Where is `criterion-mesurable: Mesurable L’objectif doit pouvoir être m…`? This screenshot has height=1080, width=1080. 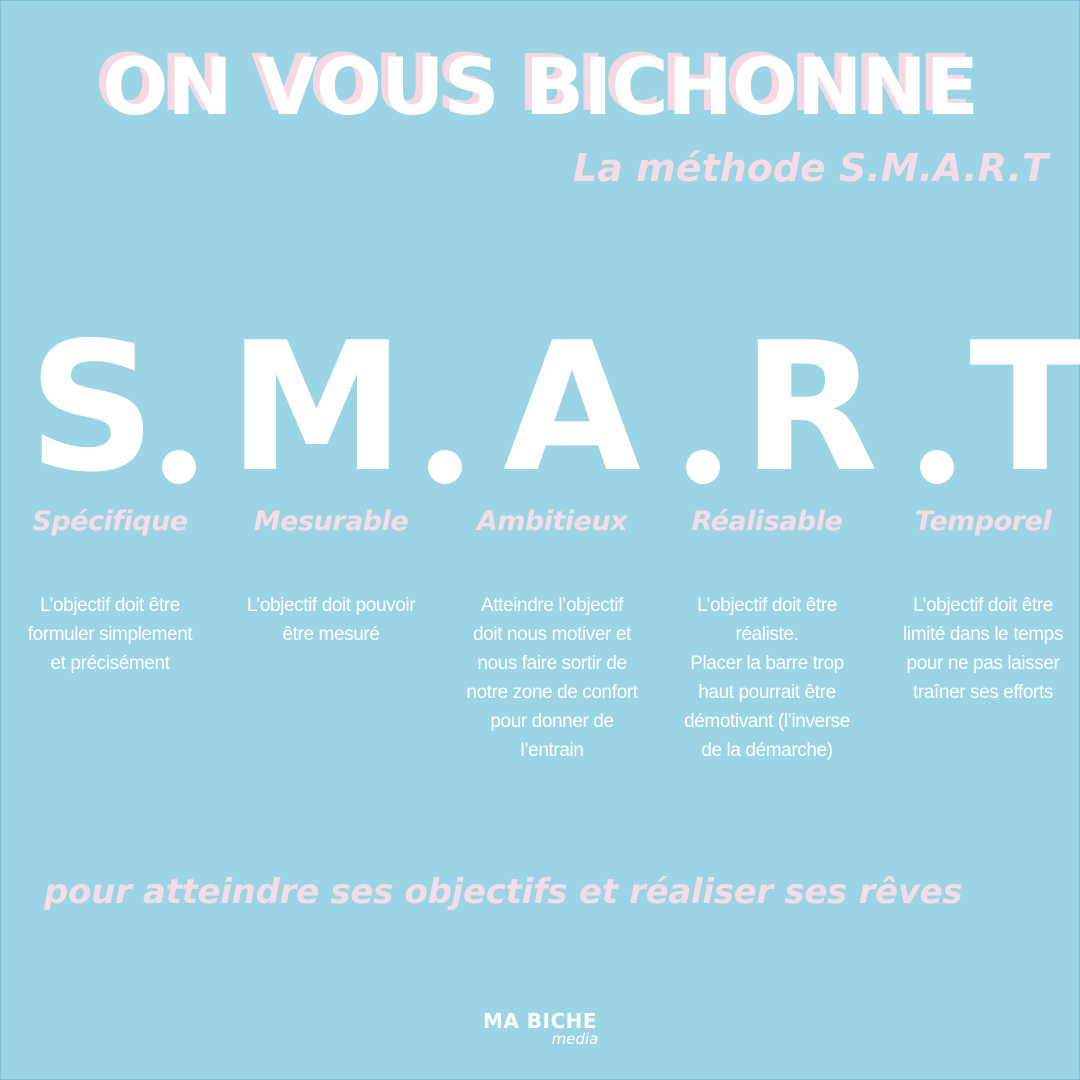
criterion-mesurable: Mesurable L’objectif doit pouvoir être m… is located at coordinates (331, 574).